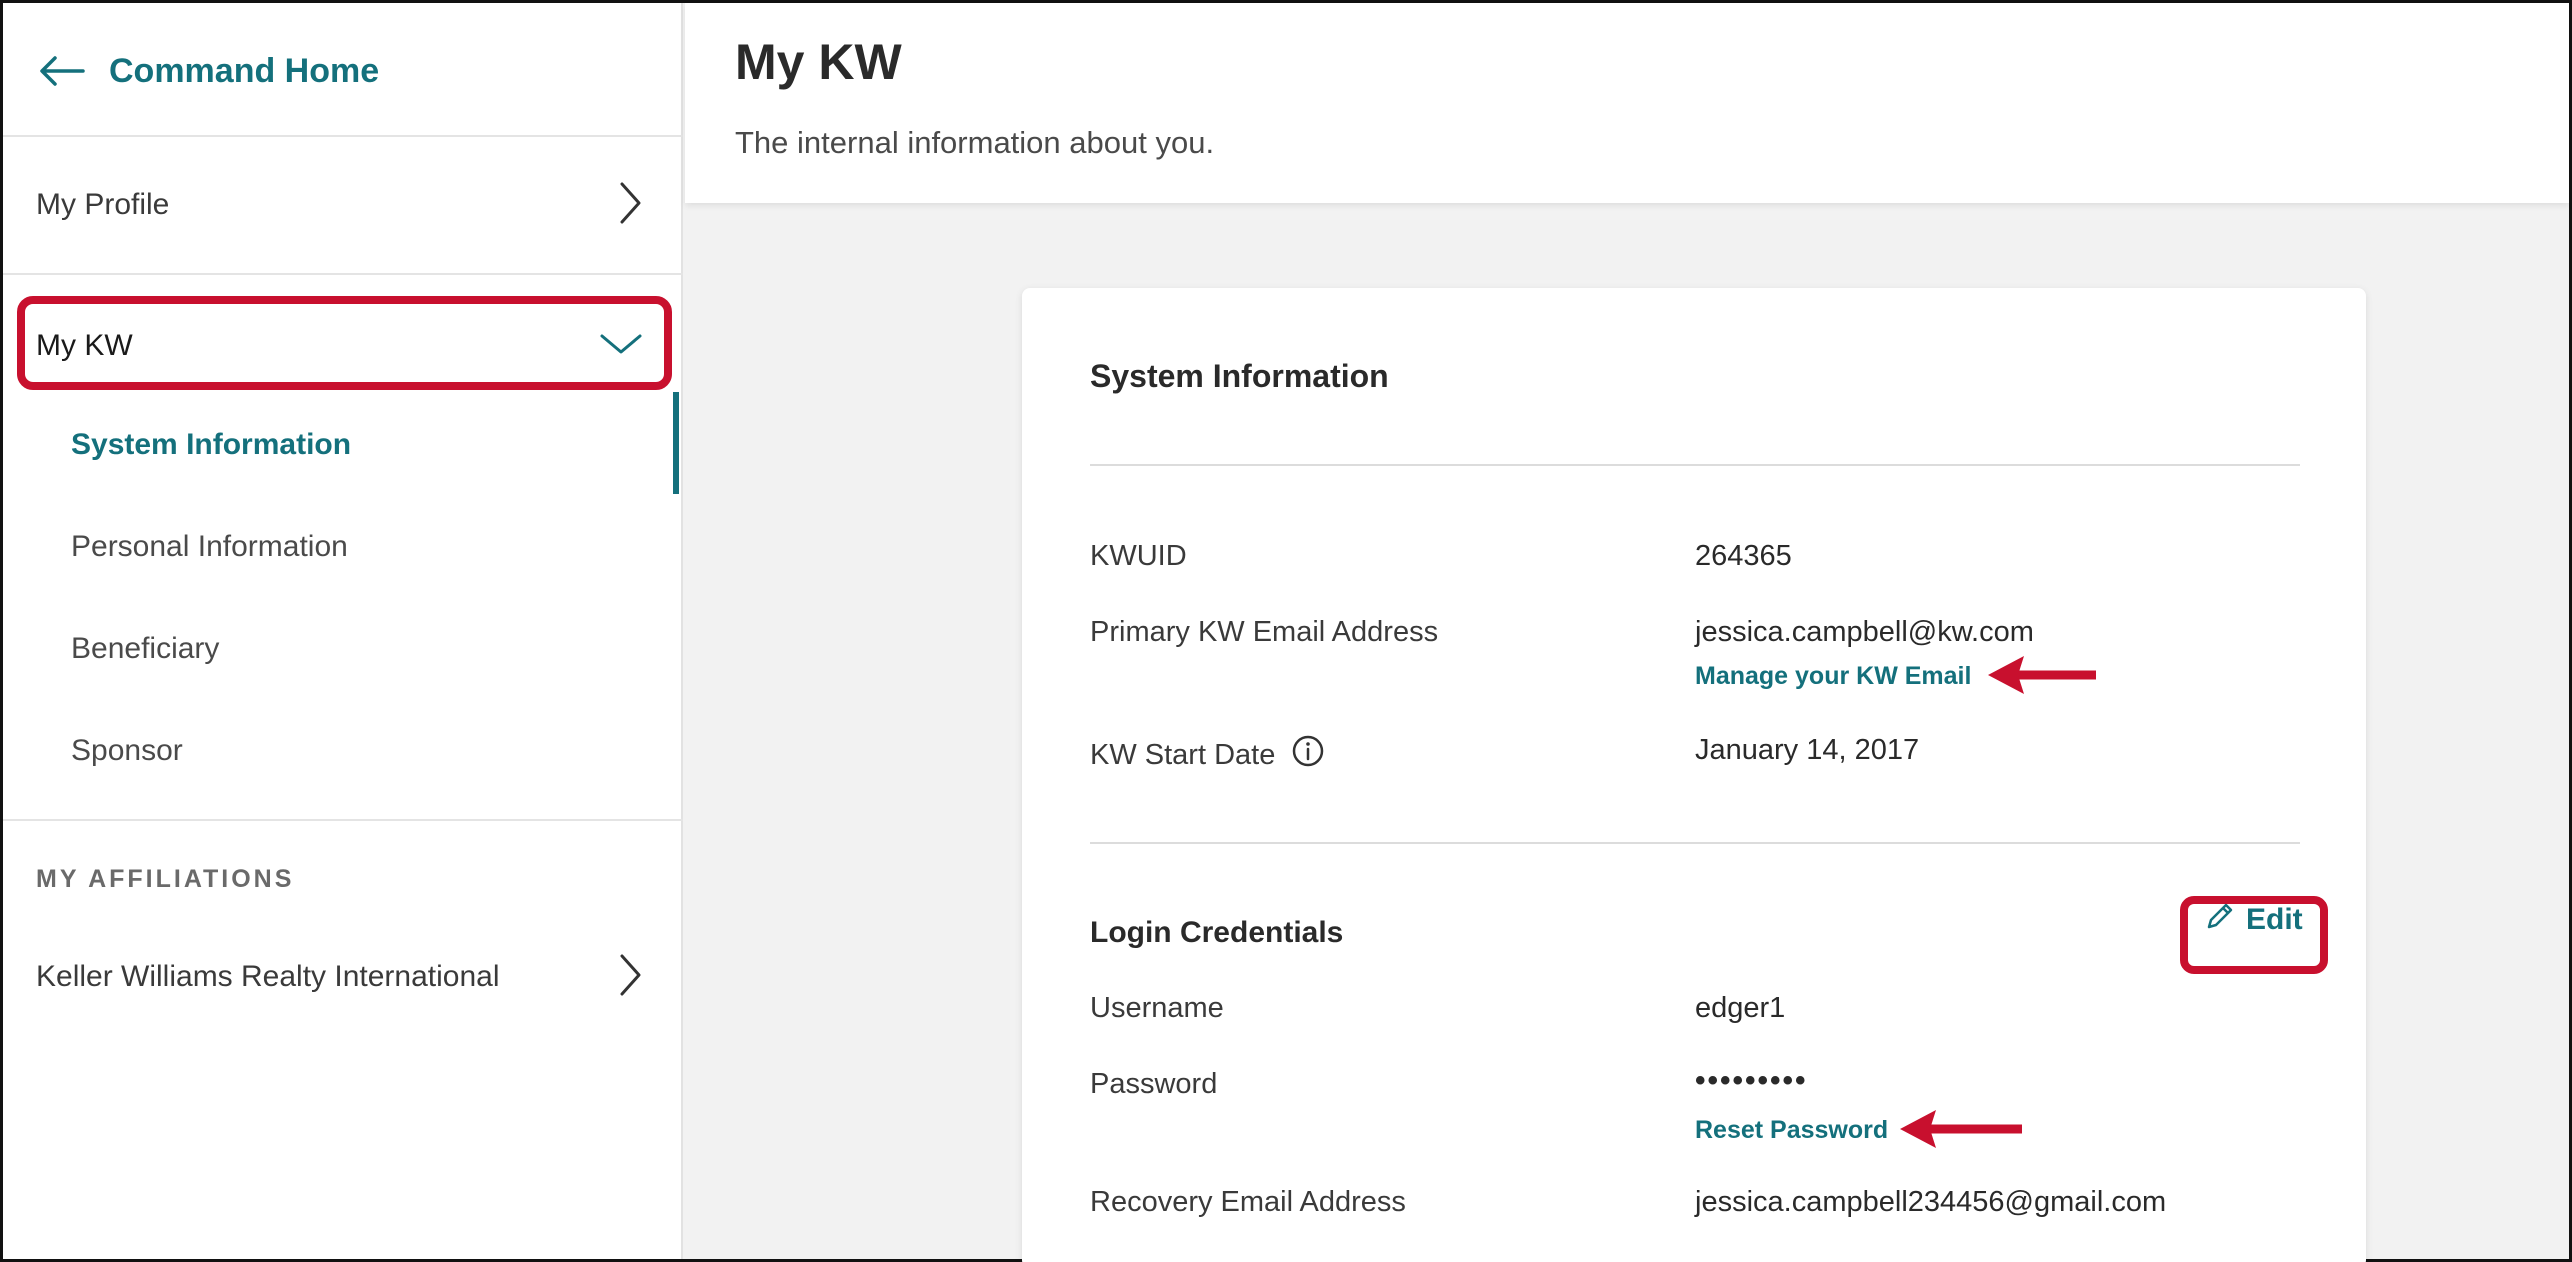 The height and width of the screenshot is (1262, 2572). I want to click on manage-kw-email-link: Manage your KW Email, so click(1833, 676).